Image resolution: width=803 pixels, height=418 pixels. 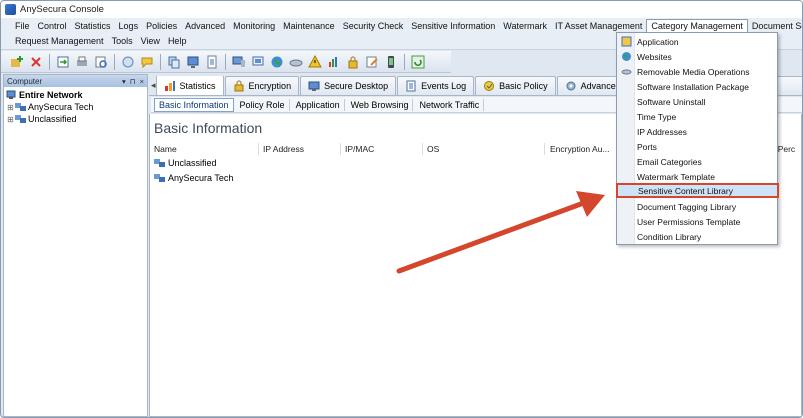 What do you see at coordinates (192, 163) in the screenshot?
I see `row-name: Unclassified` at bounding box center [192, 163].